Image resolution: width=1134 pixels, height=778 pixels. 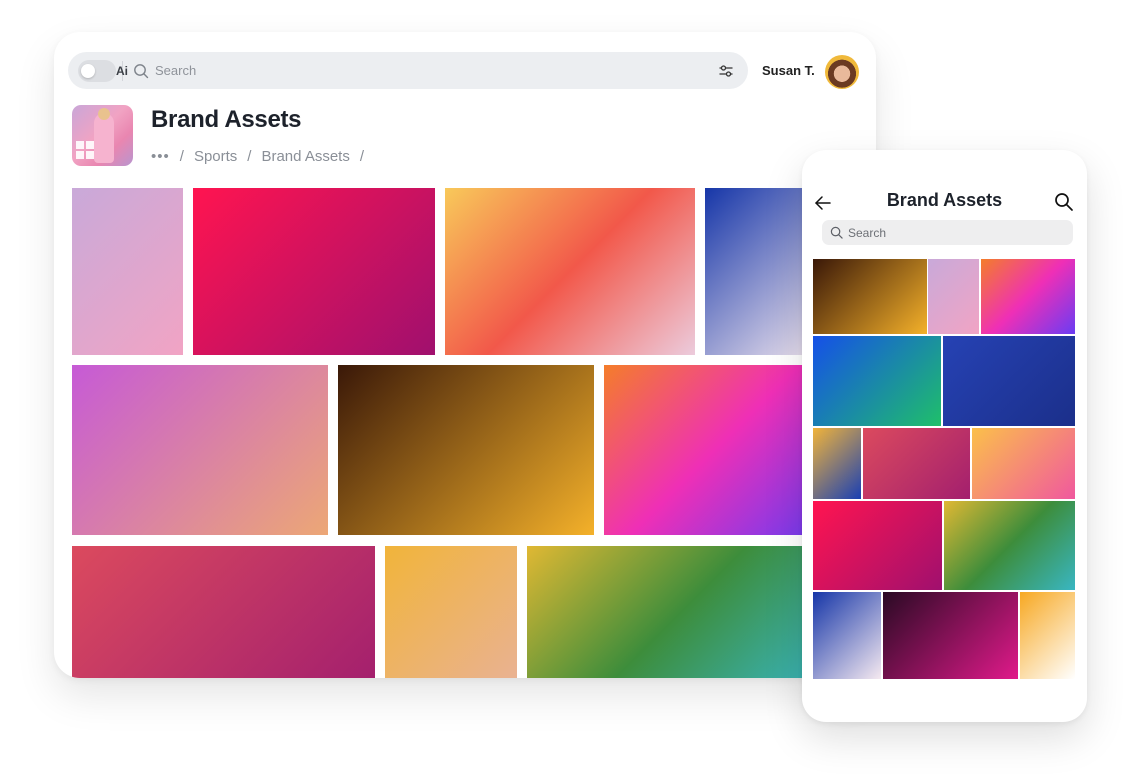 What do you see at coordinates (226, 119) in the screenshot?
I see `page-title: Brand Assets` at bounding box center [226, 119].